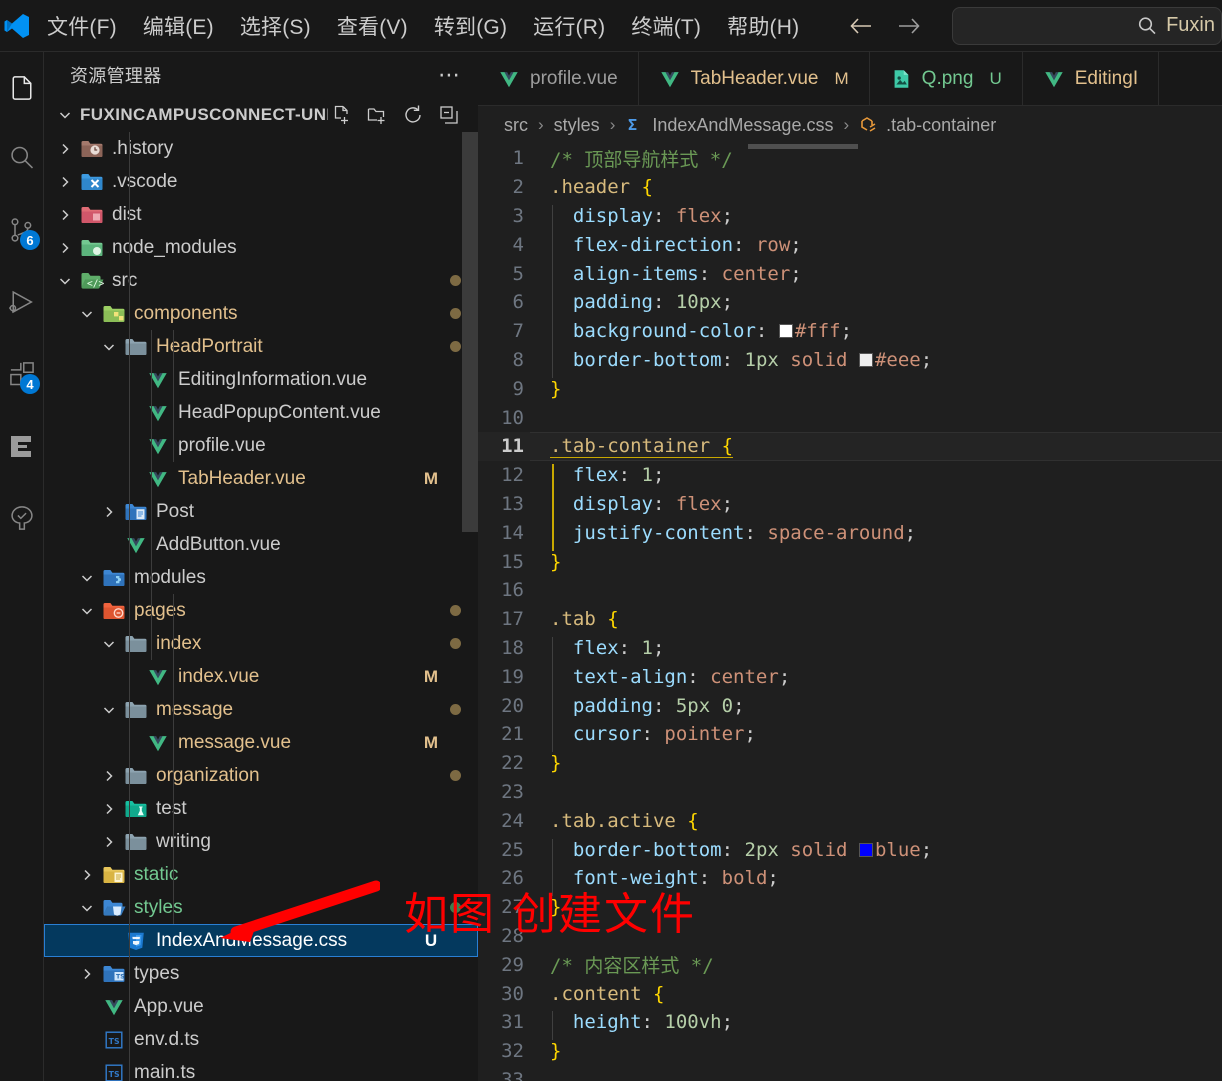 This screenshot has width=1222, height=1081. I want to click on tree-file-row: TabHeader.vue M, so click(261, 478).